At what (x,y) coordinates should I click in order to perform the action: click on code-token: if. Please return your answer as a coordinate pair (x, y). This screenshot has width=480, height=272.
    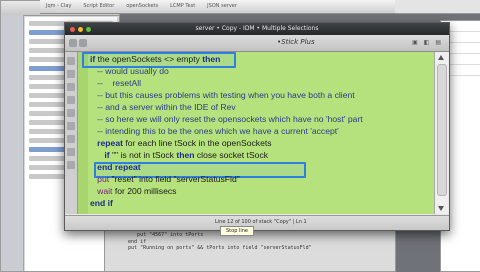
    Looking at the image, I should click on (101, 155).